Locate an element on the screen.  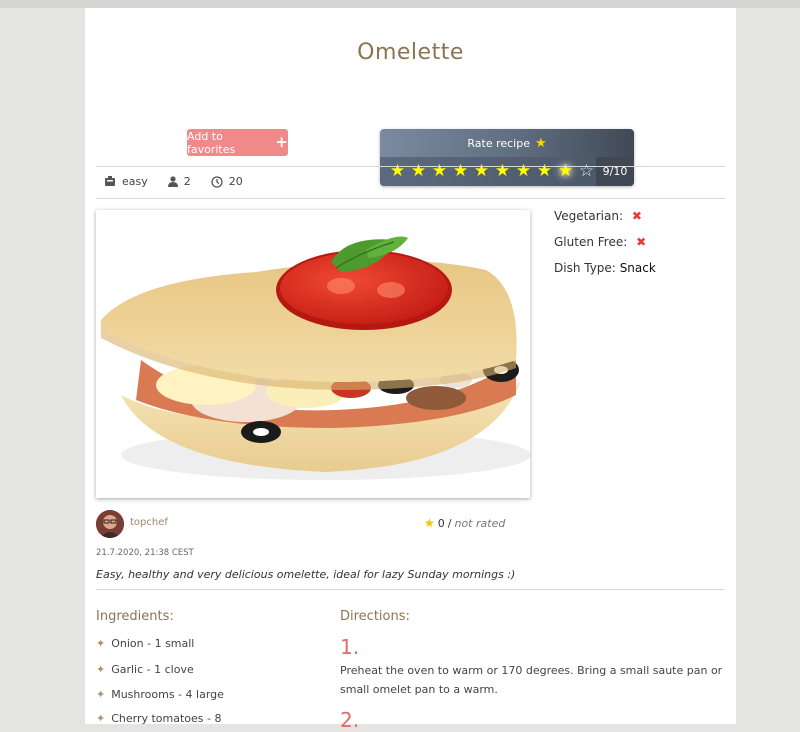
person-icon is located at coordinates (172, 181).